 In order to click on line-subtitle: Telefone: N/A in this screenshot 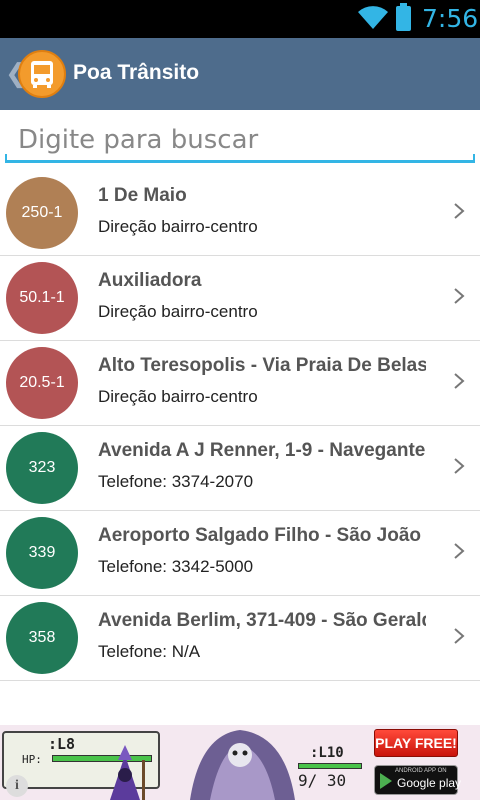, I will do `click(149, 651)`.